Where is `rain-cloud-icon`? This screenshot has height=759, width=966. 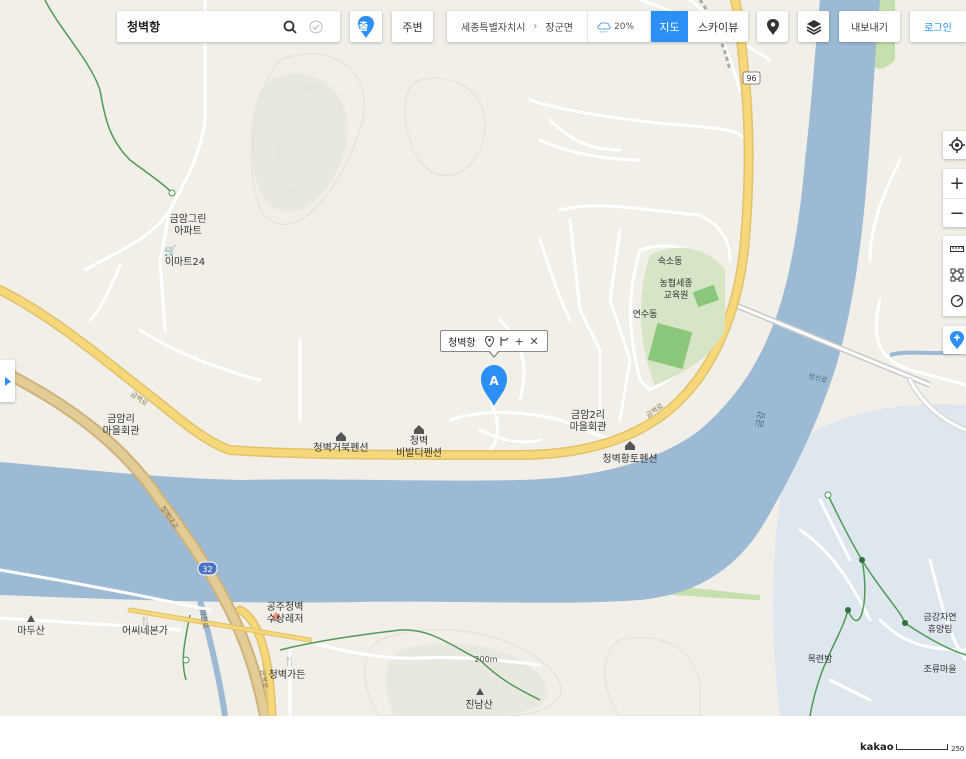
rain-cloud-icon is located at coordinates (604, 27).